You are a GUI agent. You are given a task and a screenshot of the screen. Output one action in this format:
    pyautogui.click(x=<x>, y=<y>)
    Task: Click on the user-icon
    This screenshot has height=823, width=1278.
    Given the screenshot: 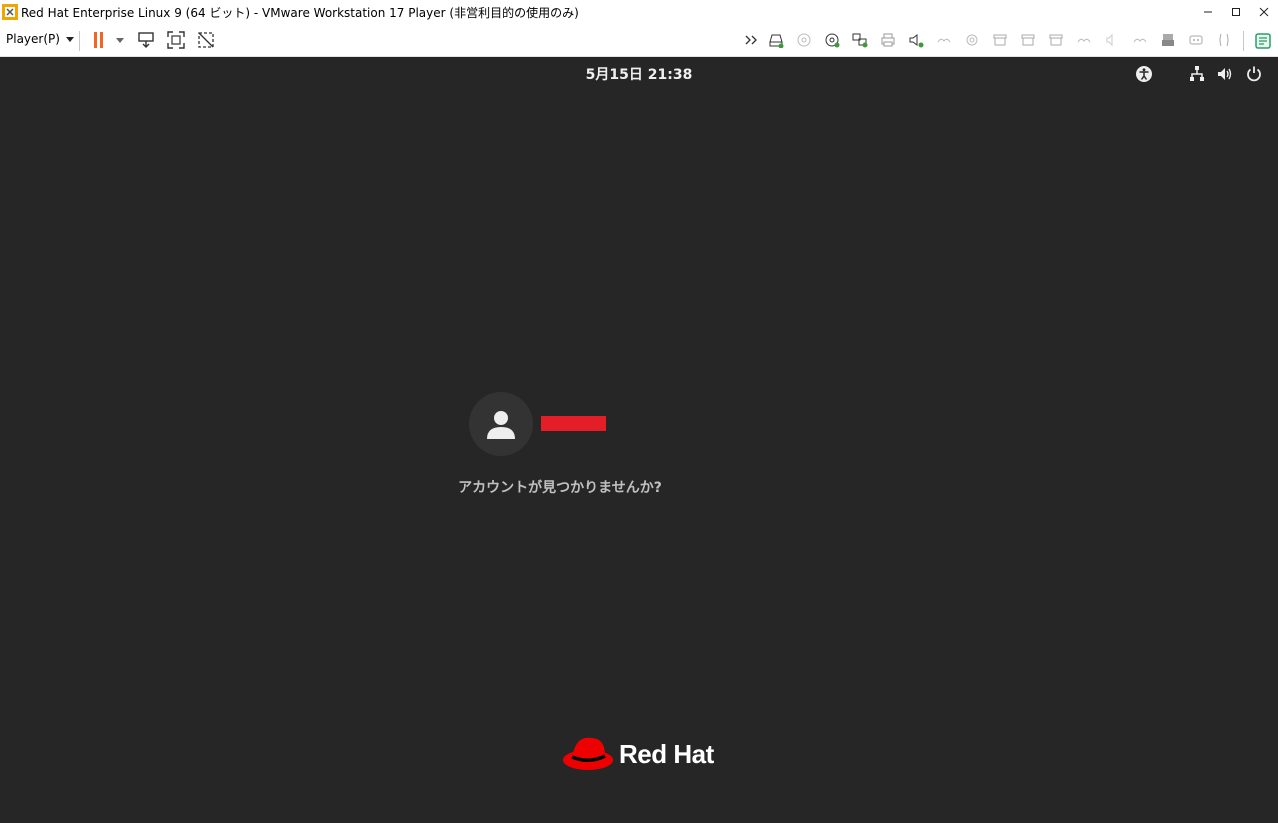 What is the action you would take?
    pyautogui.click(x=501, y=425)
    